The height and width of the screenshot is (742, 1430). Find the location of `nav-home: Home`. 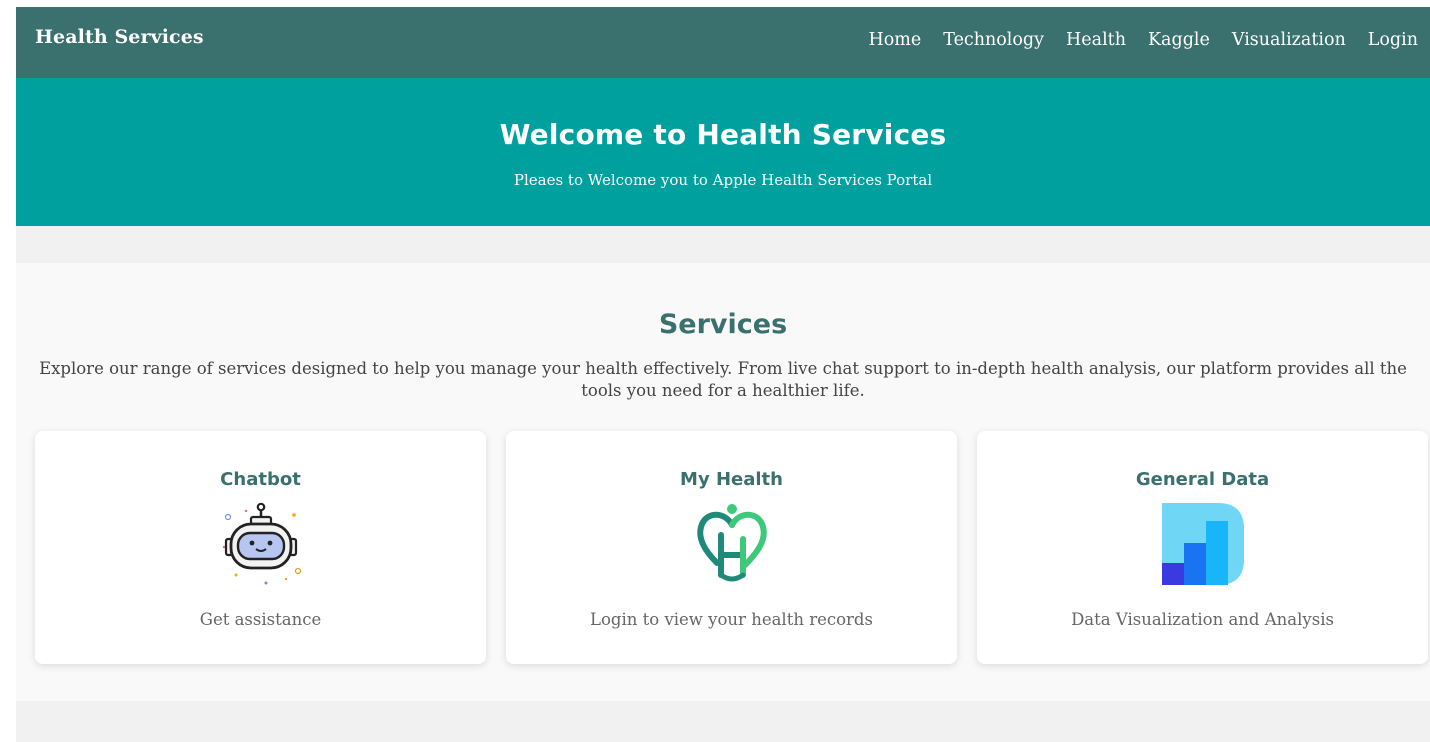

nav-home: Home is located at coordinates (895, 40).